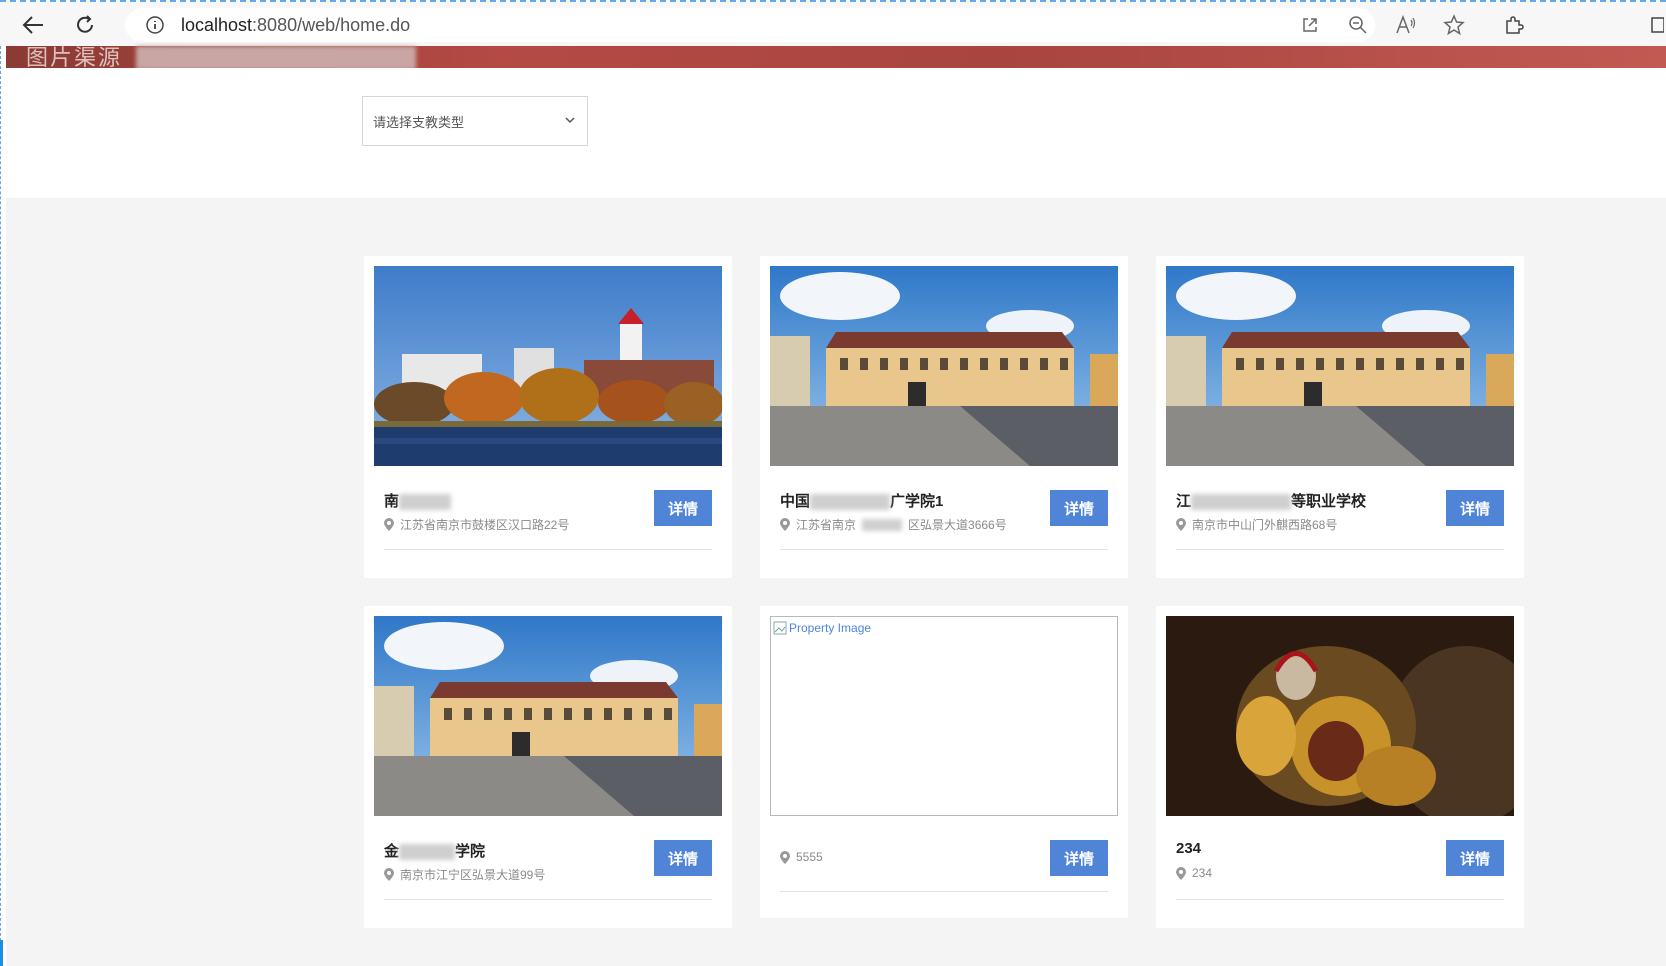 Image resolution: width=1666 pixels, height=966 pixels. I want to click on title-prefix: 中国, so click(795, 501).